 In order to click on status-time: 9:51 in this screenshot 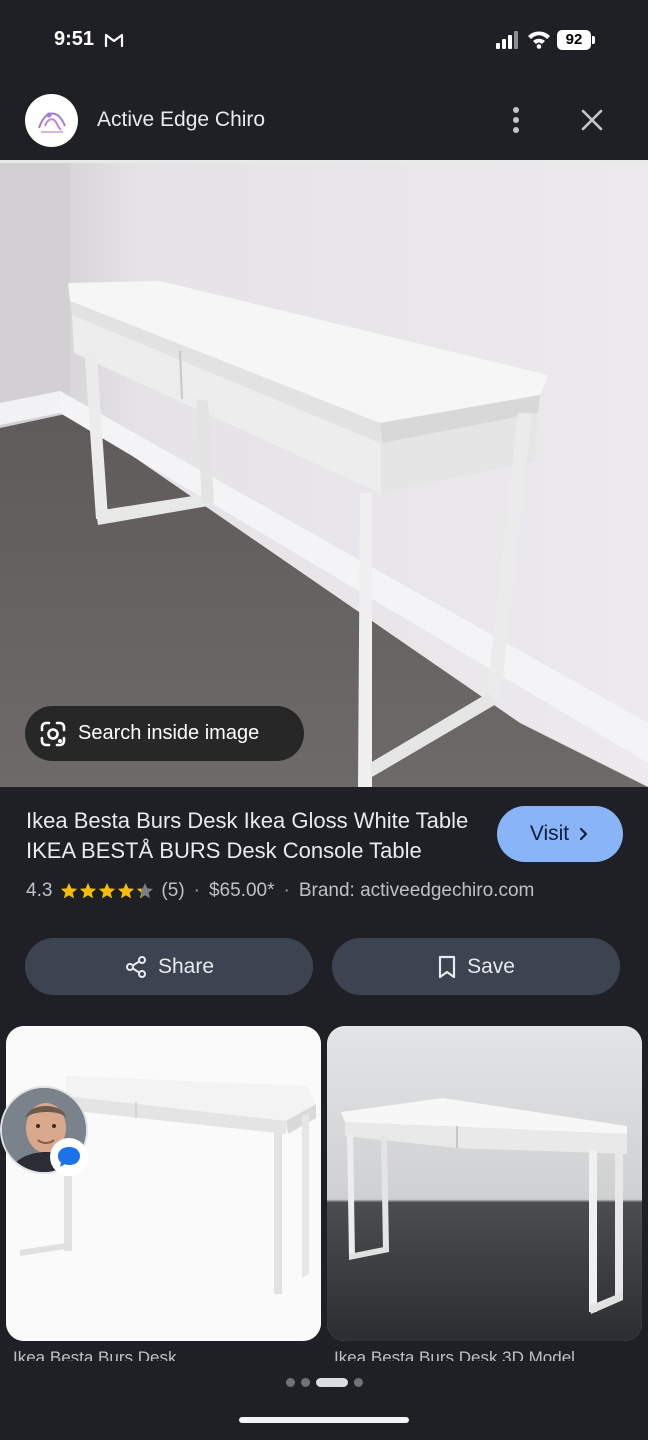, I will do `click(74, 39)`.